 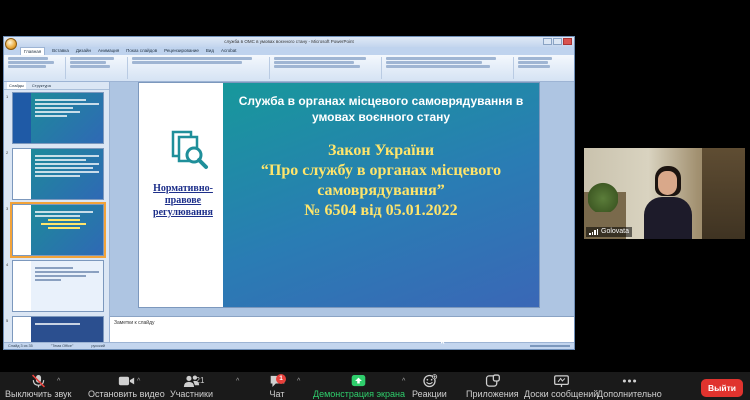 I want to click on signal-bars-icon, so click(x=593, y=232).